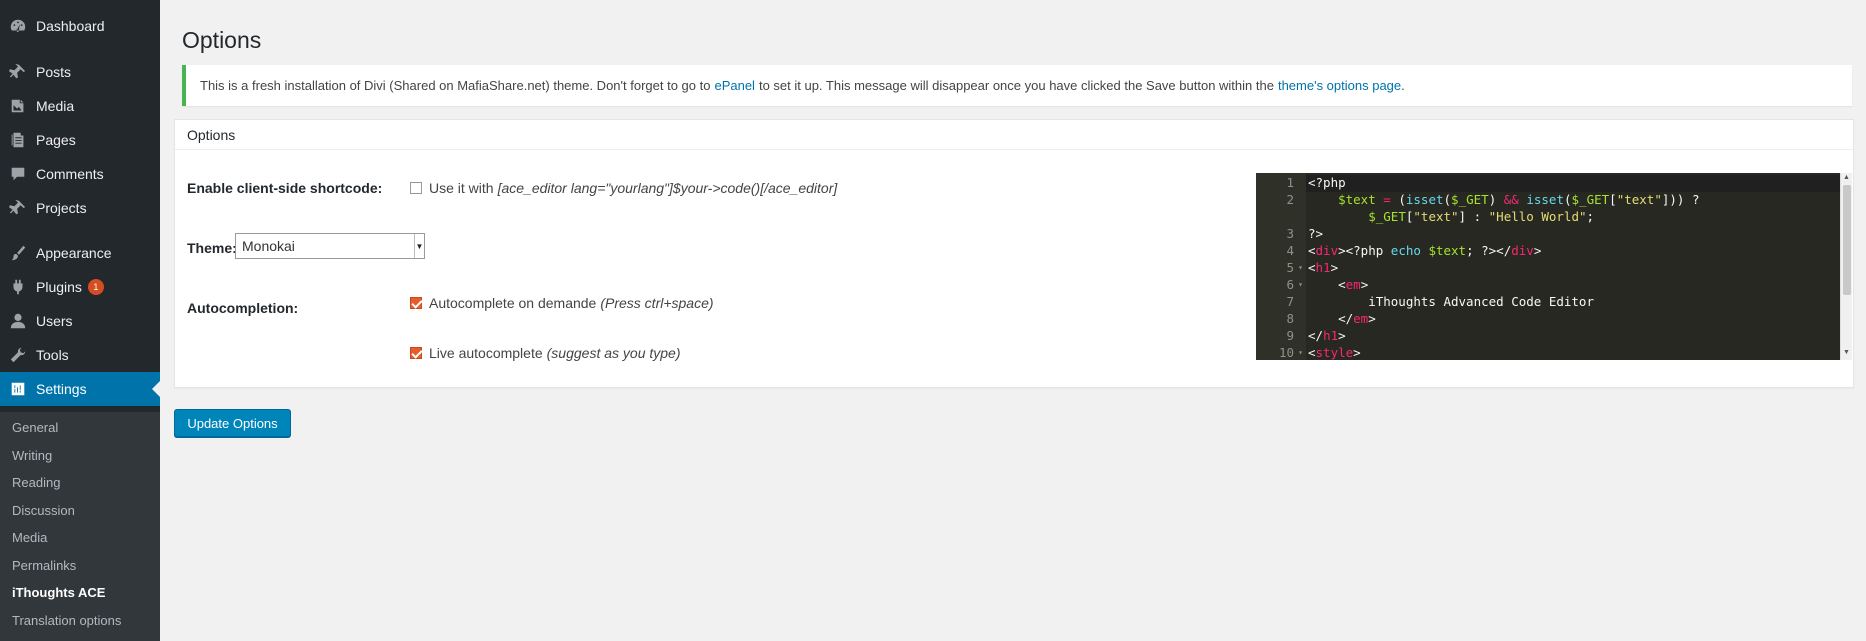  What do you see at coordinates (1316, 233) in the screenshot?
I see `code-line: ?>` at bounding box center [1316, 233].